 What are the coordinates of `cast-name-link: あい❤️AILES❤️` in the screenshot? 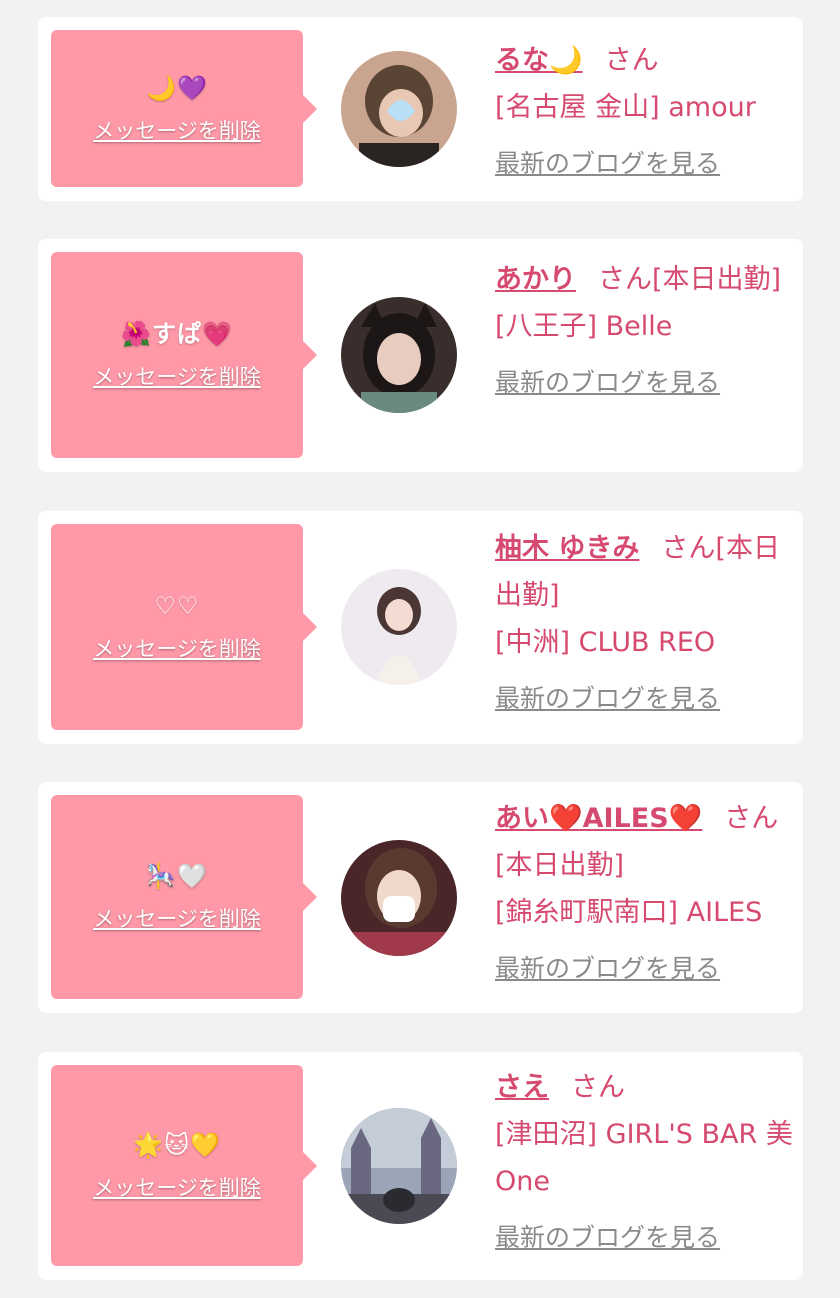 It's located at (598, 818).